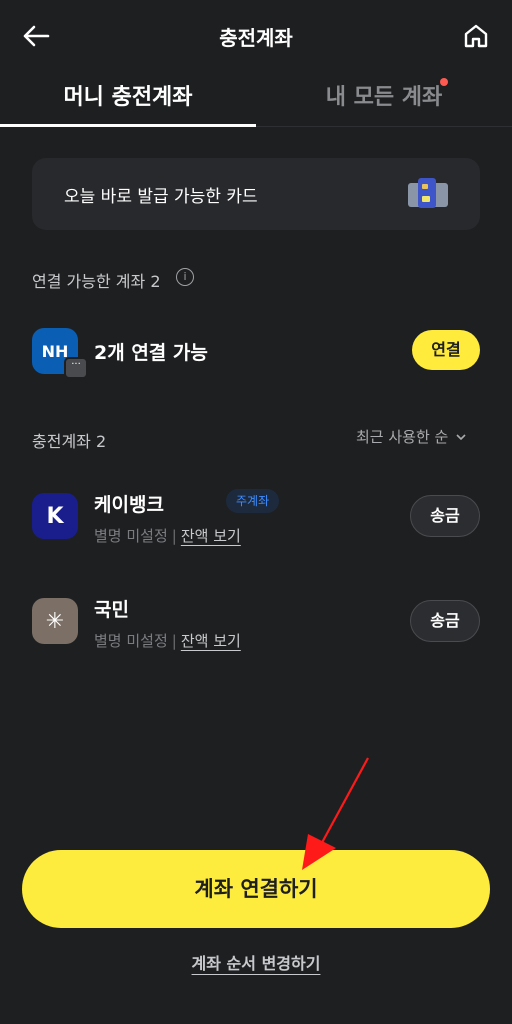 Image resolution: width=512 pixels, height=1024 pixels. What do you see at coordinates (111, 610) in the screenshot?
I see `account-name: 국민` at bounding box center [111, 610].